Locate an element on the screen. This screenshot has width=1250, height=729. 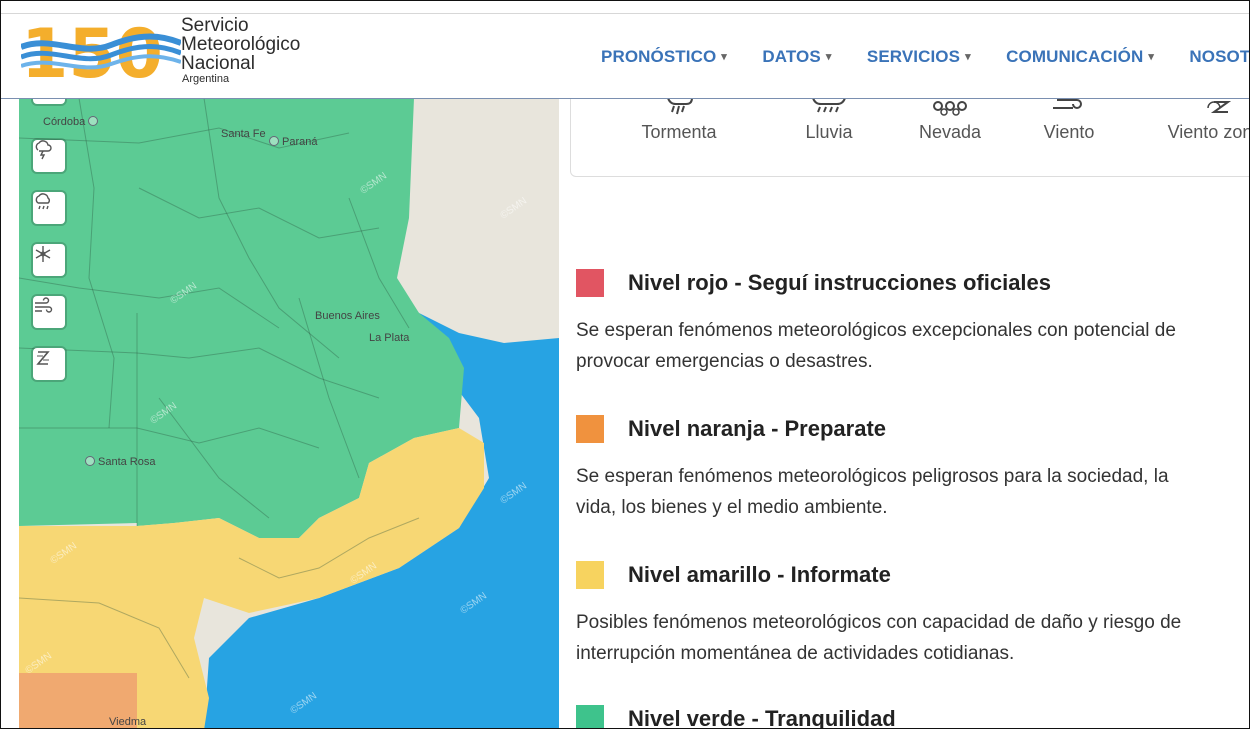
smn-logo-icon: 150 is located at coordinates (101, 54).